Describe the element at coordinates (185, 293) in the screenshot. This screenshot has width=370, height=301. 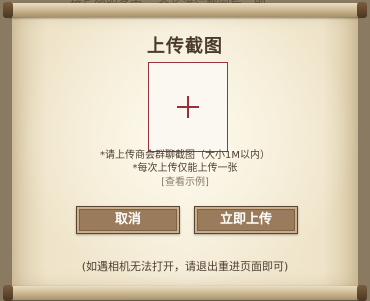
I see `scroll-bottom-roller` at that location.